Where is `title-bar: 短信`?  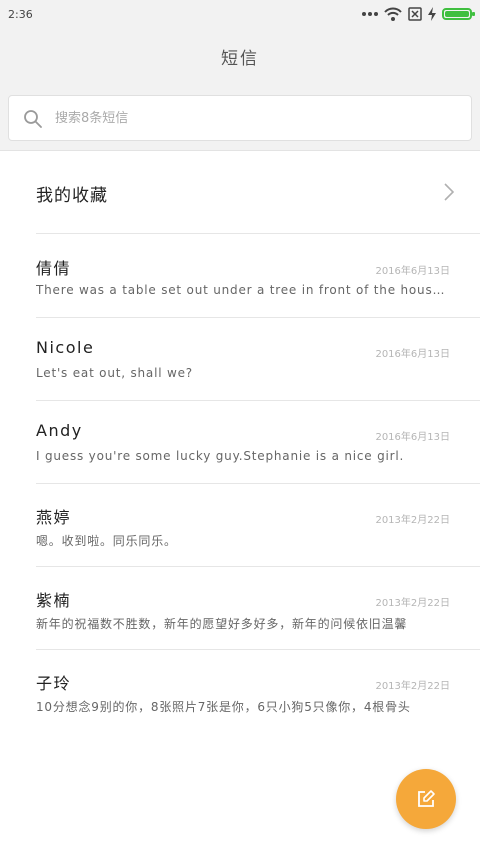
title-bar: 短信 is located at coordinates (240, 56).